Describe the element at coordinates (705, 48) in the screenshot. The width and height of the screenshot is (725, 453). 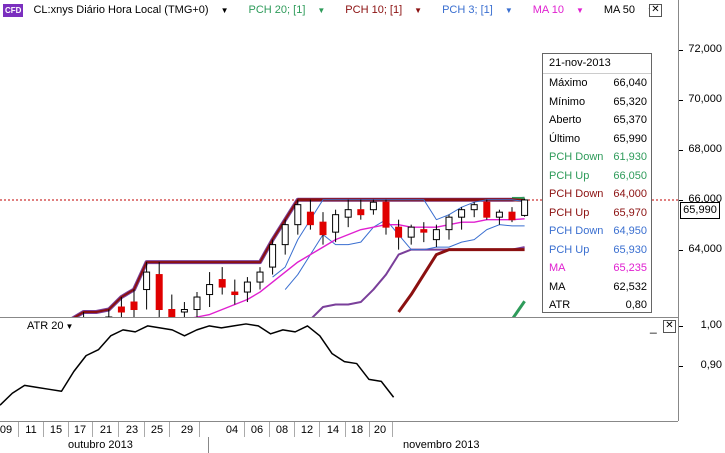
I see `price-tick-label: 72,000` at that location.